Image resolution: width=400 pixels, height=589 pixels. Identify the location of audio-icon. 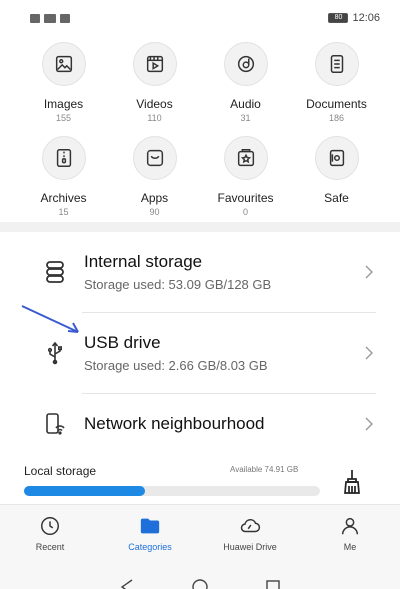
(245, 64).